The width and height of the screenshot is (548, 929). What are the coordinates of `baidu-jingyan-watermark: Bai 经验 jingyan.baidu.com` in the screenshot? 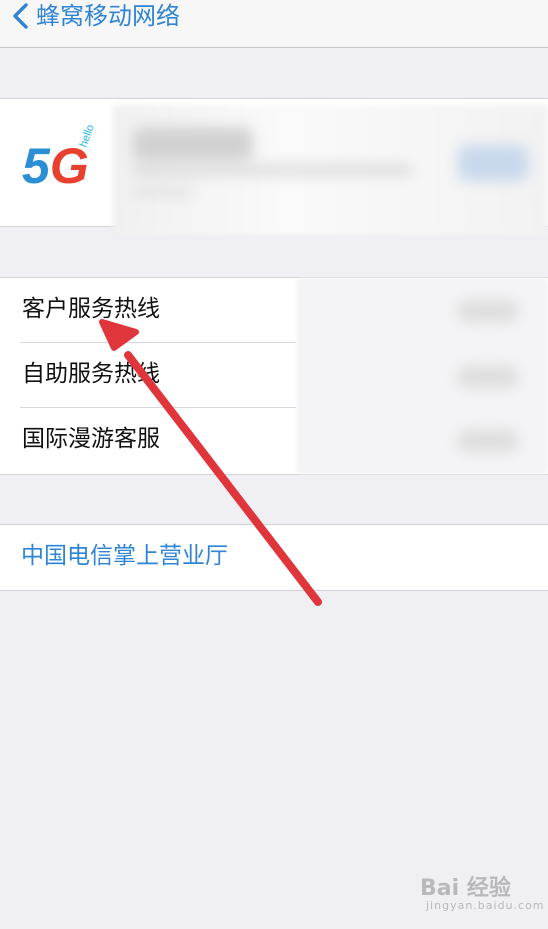 It's located at (481, 892).